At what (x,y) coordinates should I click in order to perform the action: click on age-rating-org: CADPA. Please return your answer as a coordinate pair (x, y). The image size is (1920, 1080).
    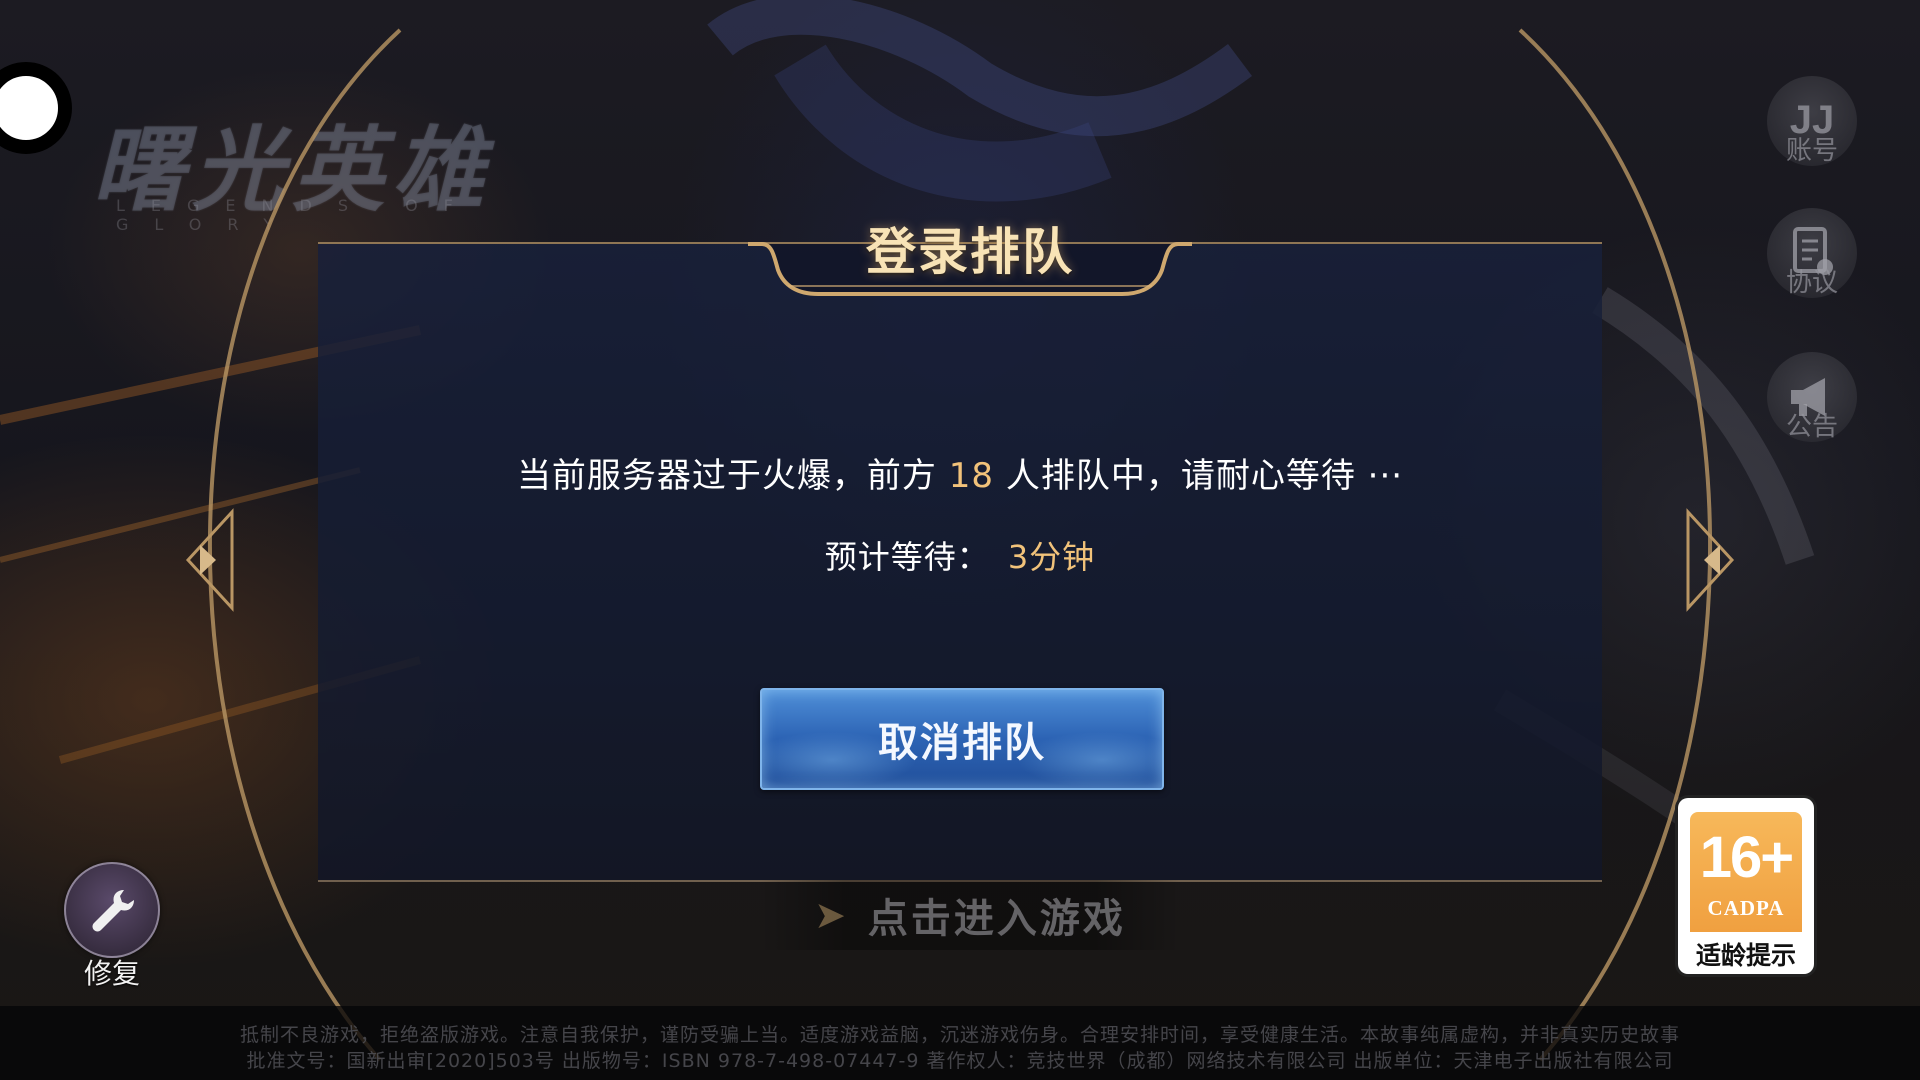
    Looking at the image, I should click on (1746, 908).